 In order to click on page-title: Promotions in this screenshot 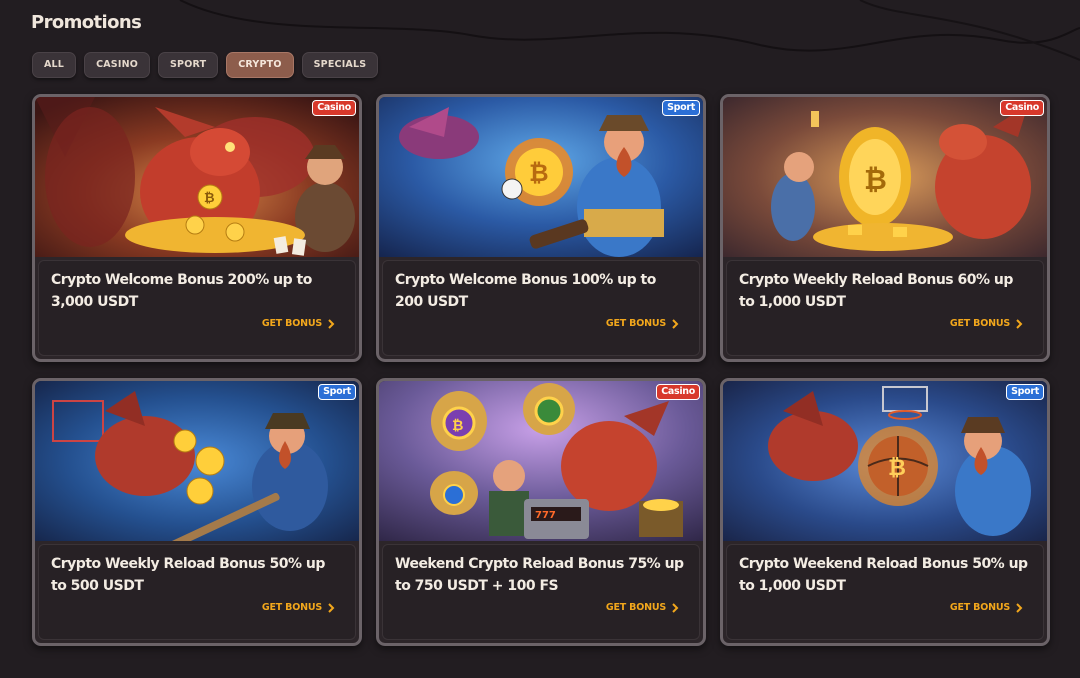, I will do `click(86, 22)`.